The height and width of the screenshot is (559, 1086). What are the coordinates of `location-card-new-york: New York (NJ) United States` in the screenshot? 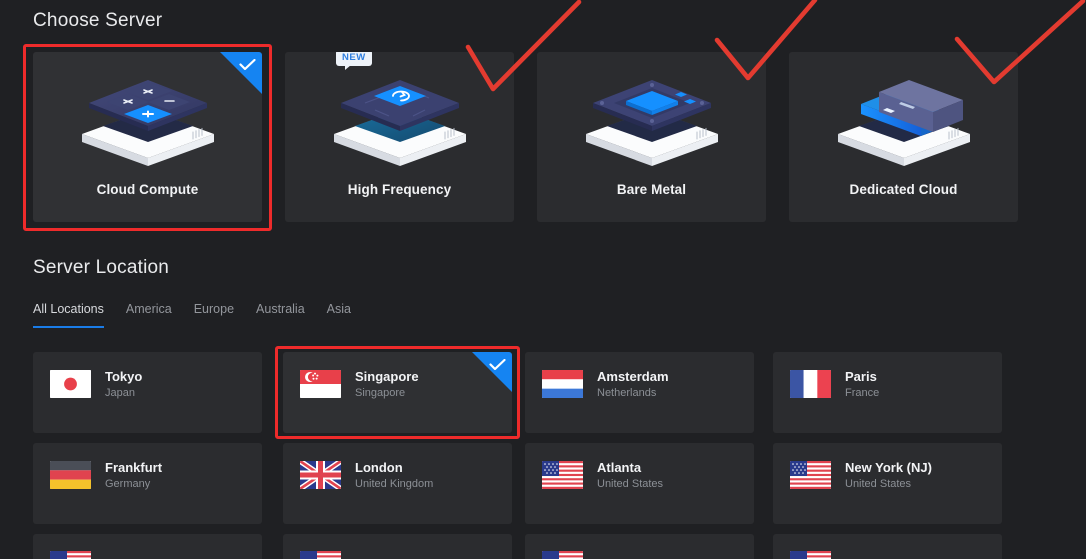 It's located at (887, 483).